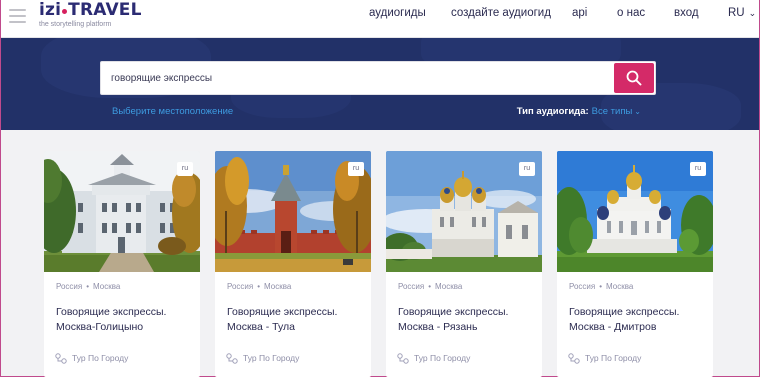 This screenshot has height=377, width=760. What do you see at coordinates (552, 111) in the screenshot?
I see `guide-type-label: Тип аудиогида:` at bounding box center [552, 111].